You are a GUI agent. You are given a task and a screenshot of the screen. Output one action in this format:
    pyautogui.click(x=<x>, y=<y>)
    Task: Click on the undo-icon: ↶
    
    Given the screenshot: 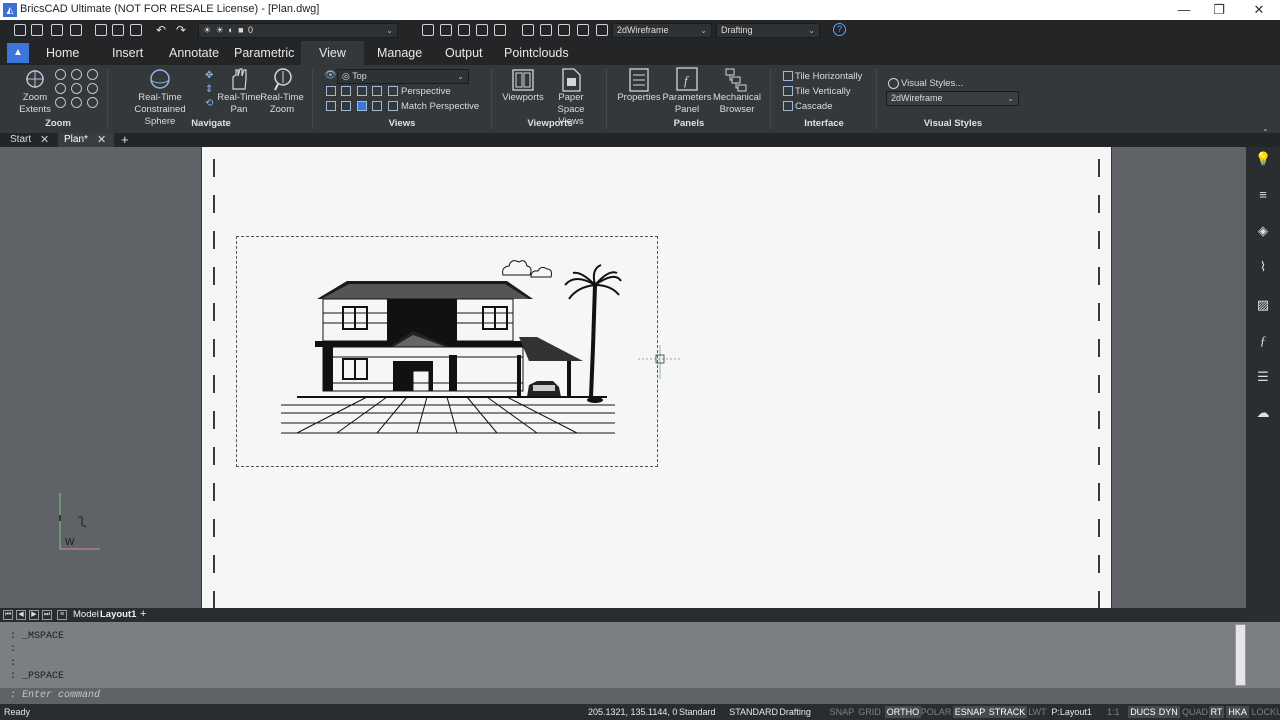 What is the action you would take?
    pyautogui.click(x=161, y=30)
    